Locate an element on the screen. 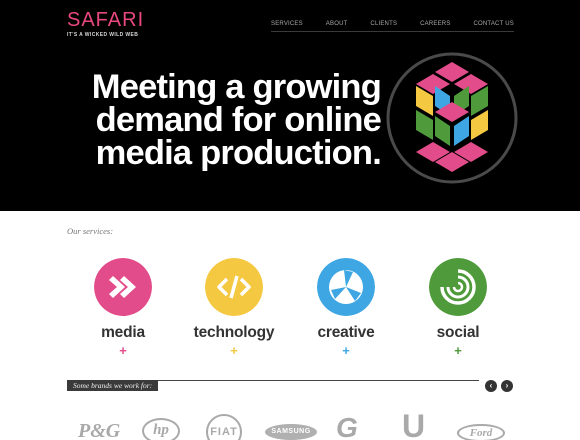 This screenshot has width=580, height=440. headline-line-3: media production. is located at coordinates (238, 153).